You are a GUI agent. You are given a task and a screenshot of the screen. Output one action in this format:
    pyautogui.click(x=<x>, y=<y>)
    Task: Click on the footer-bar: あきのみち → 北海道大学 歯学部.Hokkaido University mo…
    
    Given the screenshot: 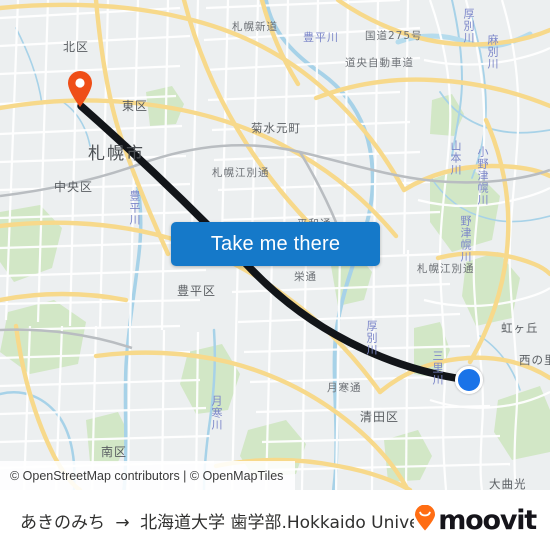 What is the action you would take?
    pyautogui.click(x=275, y=520)
    